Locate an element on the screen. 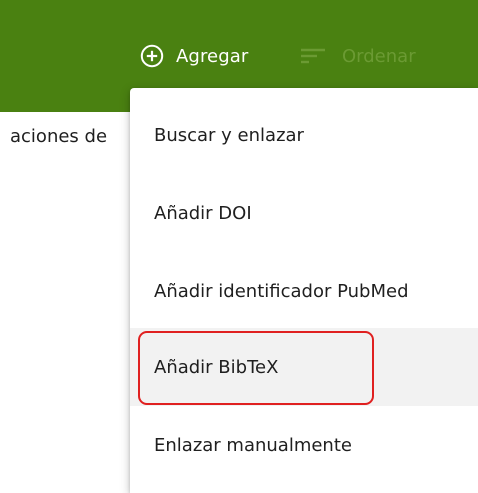  menu-item-add-pubmed-id: Añadir identificador PubMed is located at coordinates (304, 291).